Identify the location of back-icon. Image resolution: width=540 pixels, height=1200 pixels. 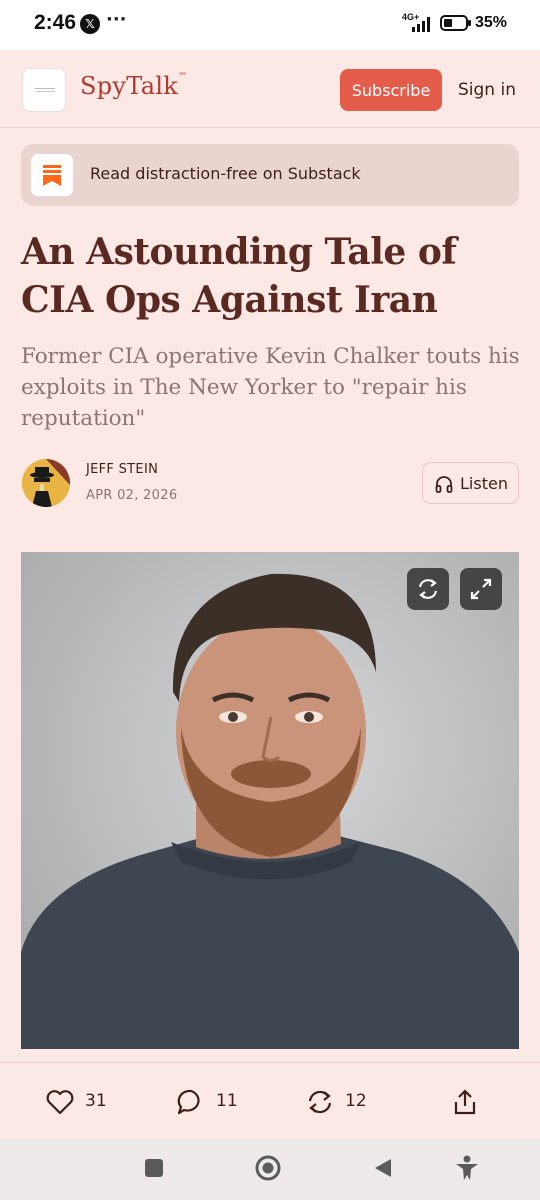
(383, 1168).